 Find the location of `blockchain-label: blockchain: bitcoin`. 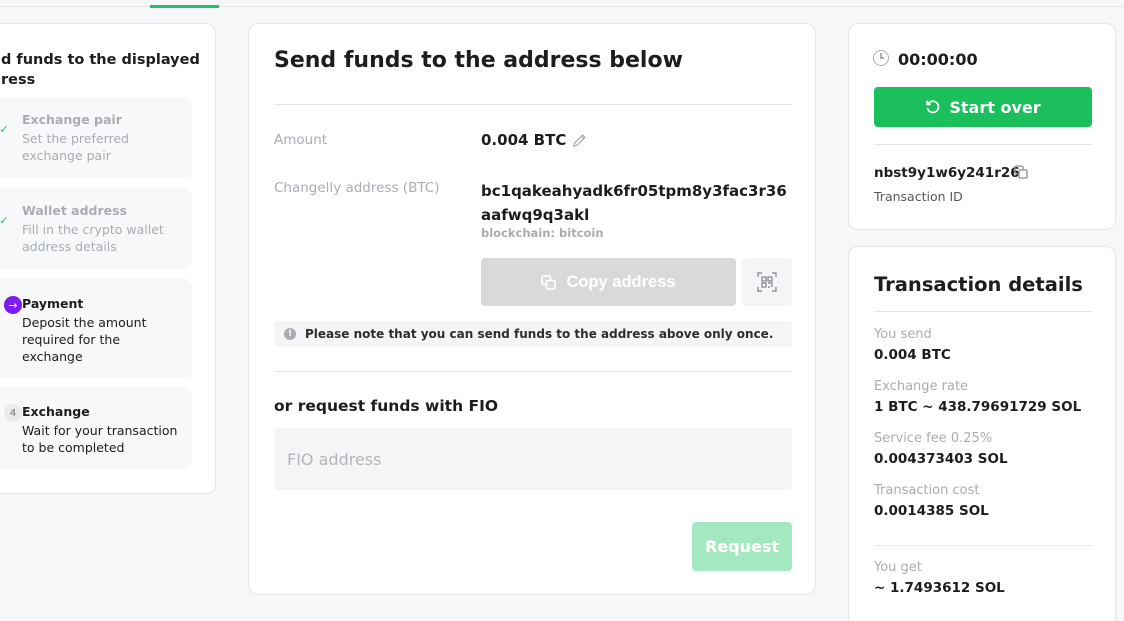

blockchain-label: blockchain: bitcoin is located at coordinates (542, 233).